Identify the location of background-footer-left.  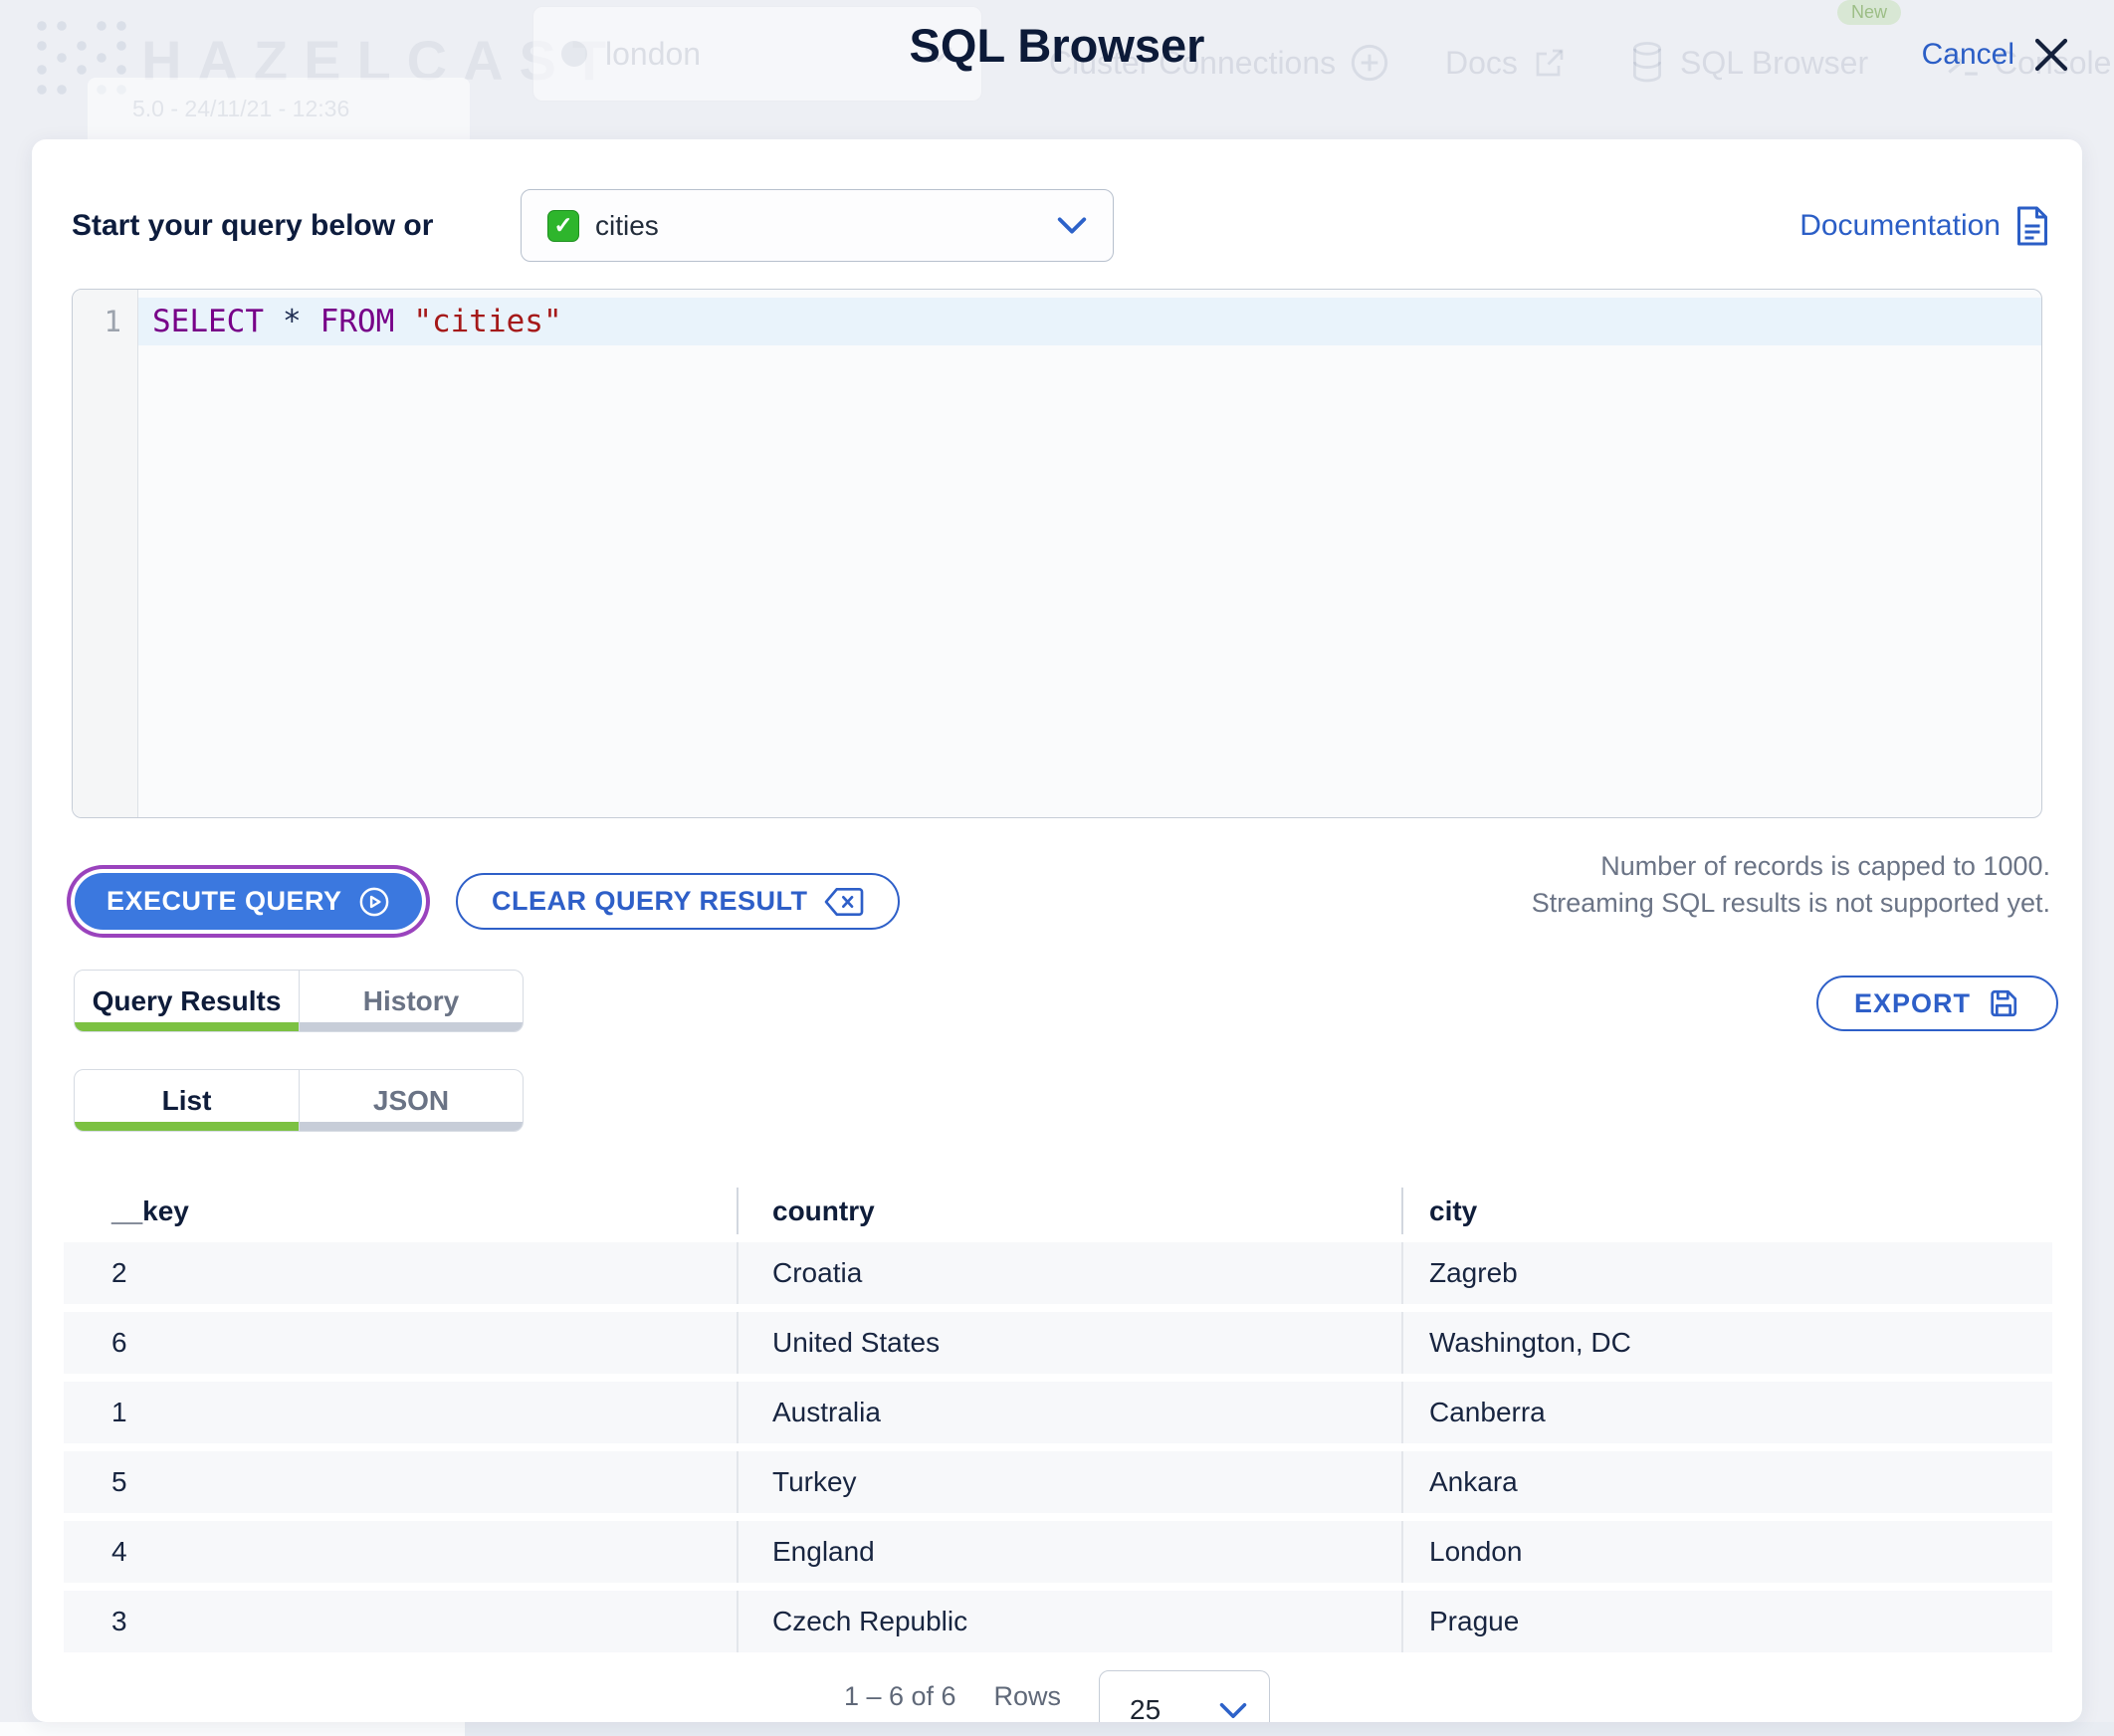
(232, 1729).